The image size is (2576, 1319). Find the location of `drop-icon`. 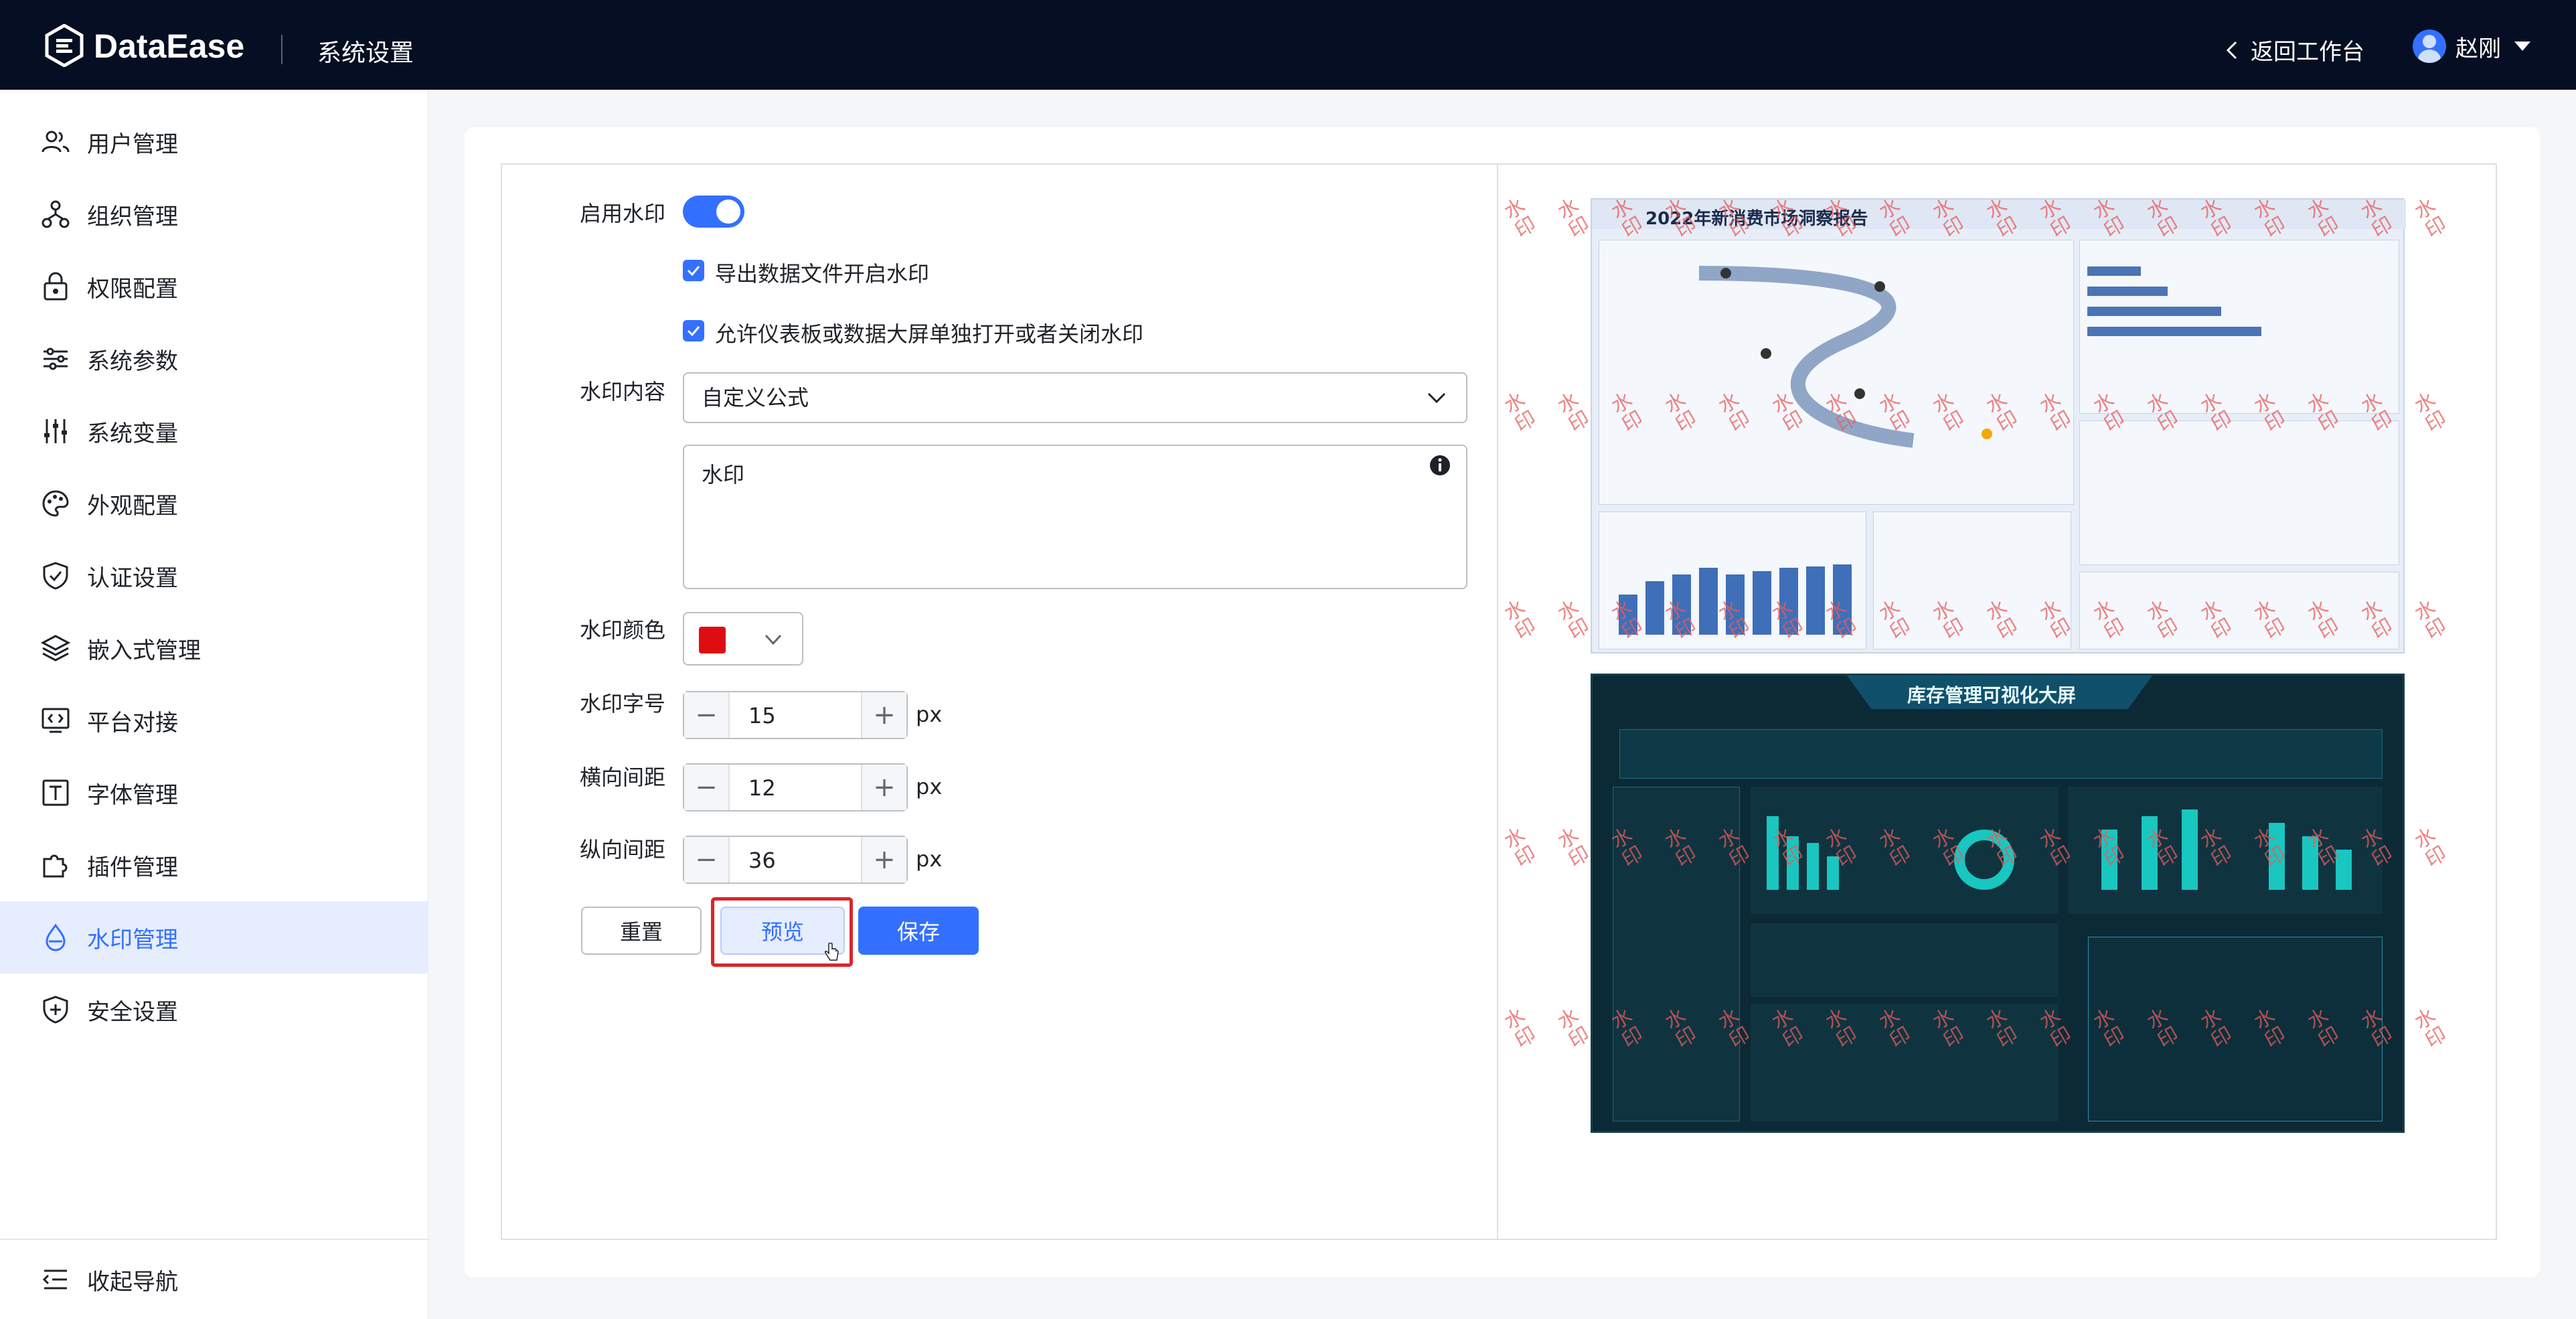

drop-icon is located at coordinates (56, 937).